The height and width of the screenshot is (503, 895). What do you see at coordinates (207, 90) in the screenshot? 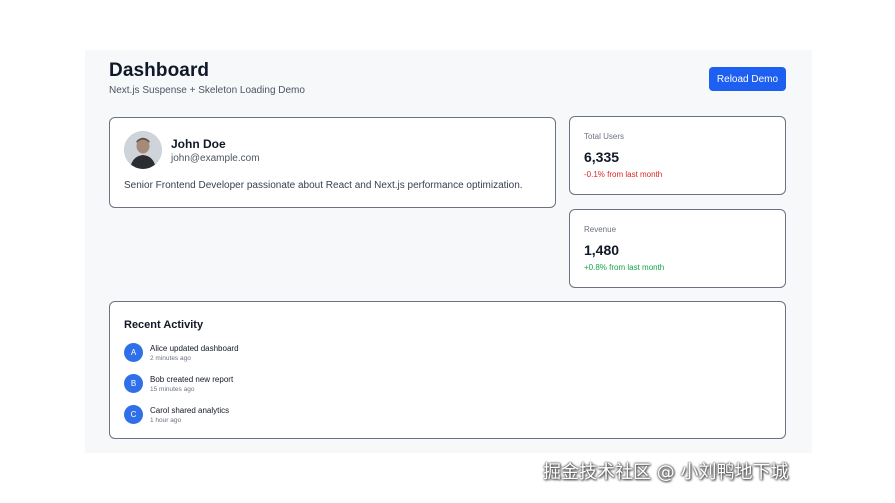
I see `page-subtitle: Next.js Suspense + Skeleton Loading Demo` at bounding box center [207, 90].